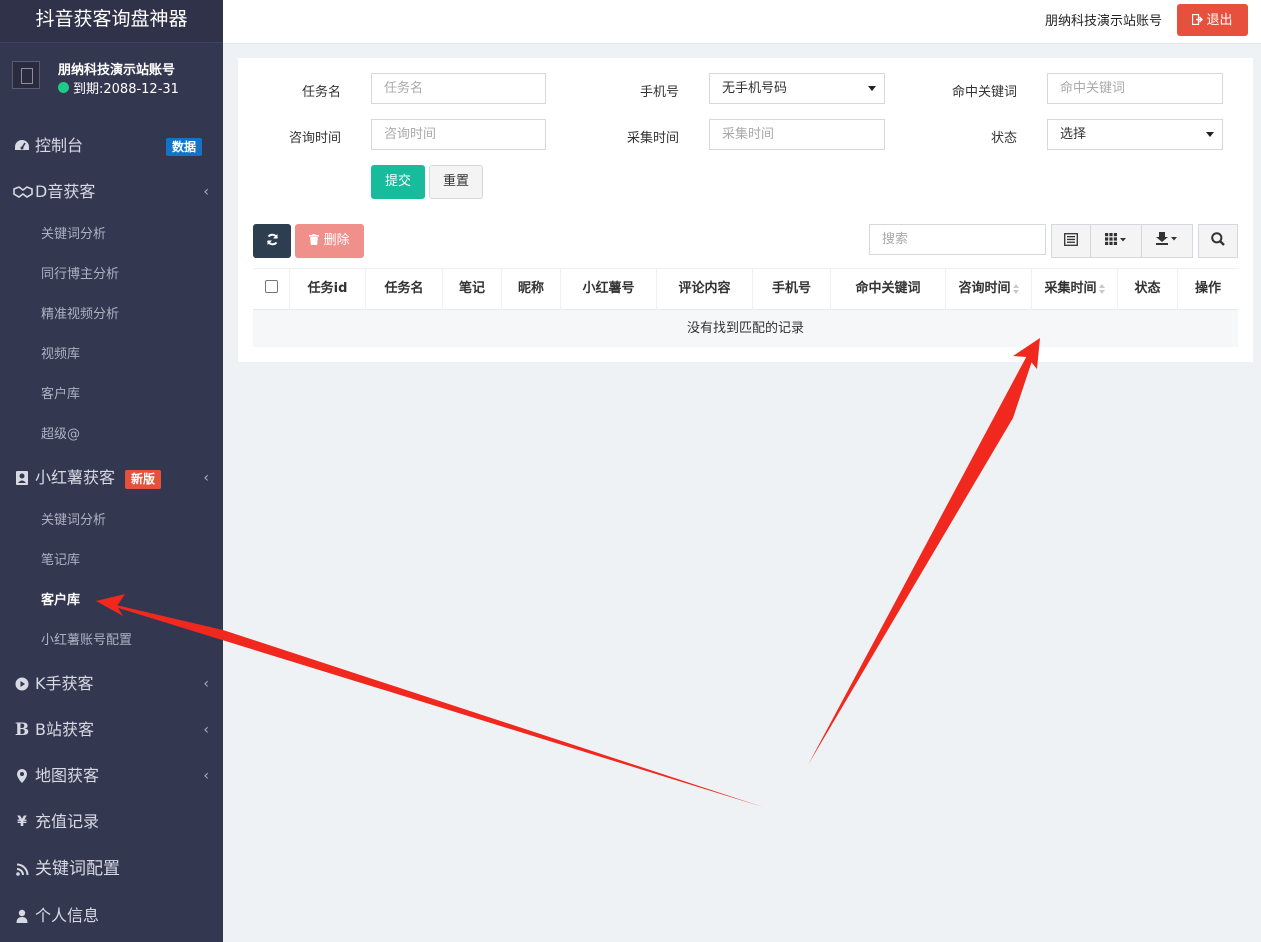 This screenshot has height=942, width=1261. I want to click on annotation-arrow-left-head, so click(110, 605).